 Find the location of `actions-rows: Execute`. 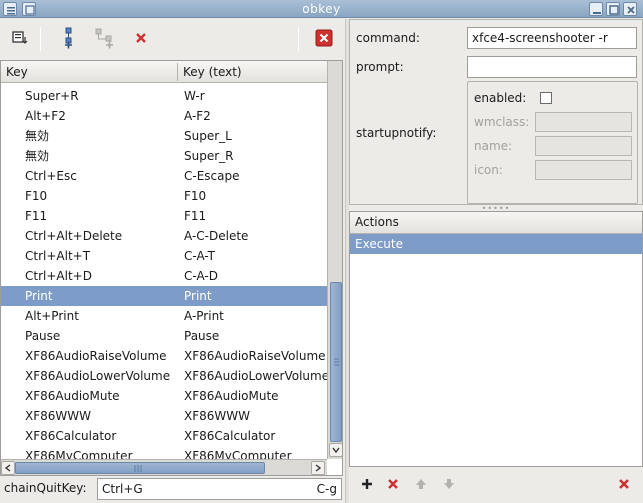

actions-rows: Execute is located at coordinates (496, 244).